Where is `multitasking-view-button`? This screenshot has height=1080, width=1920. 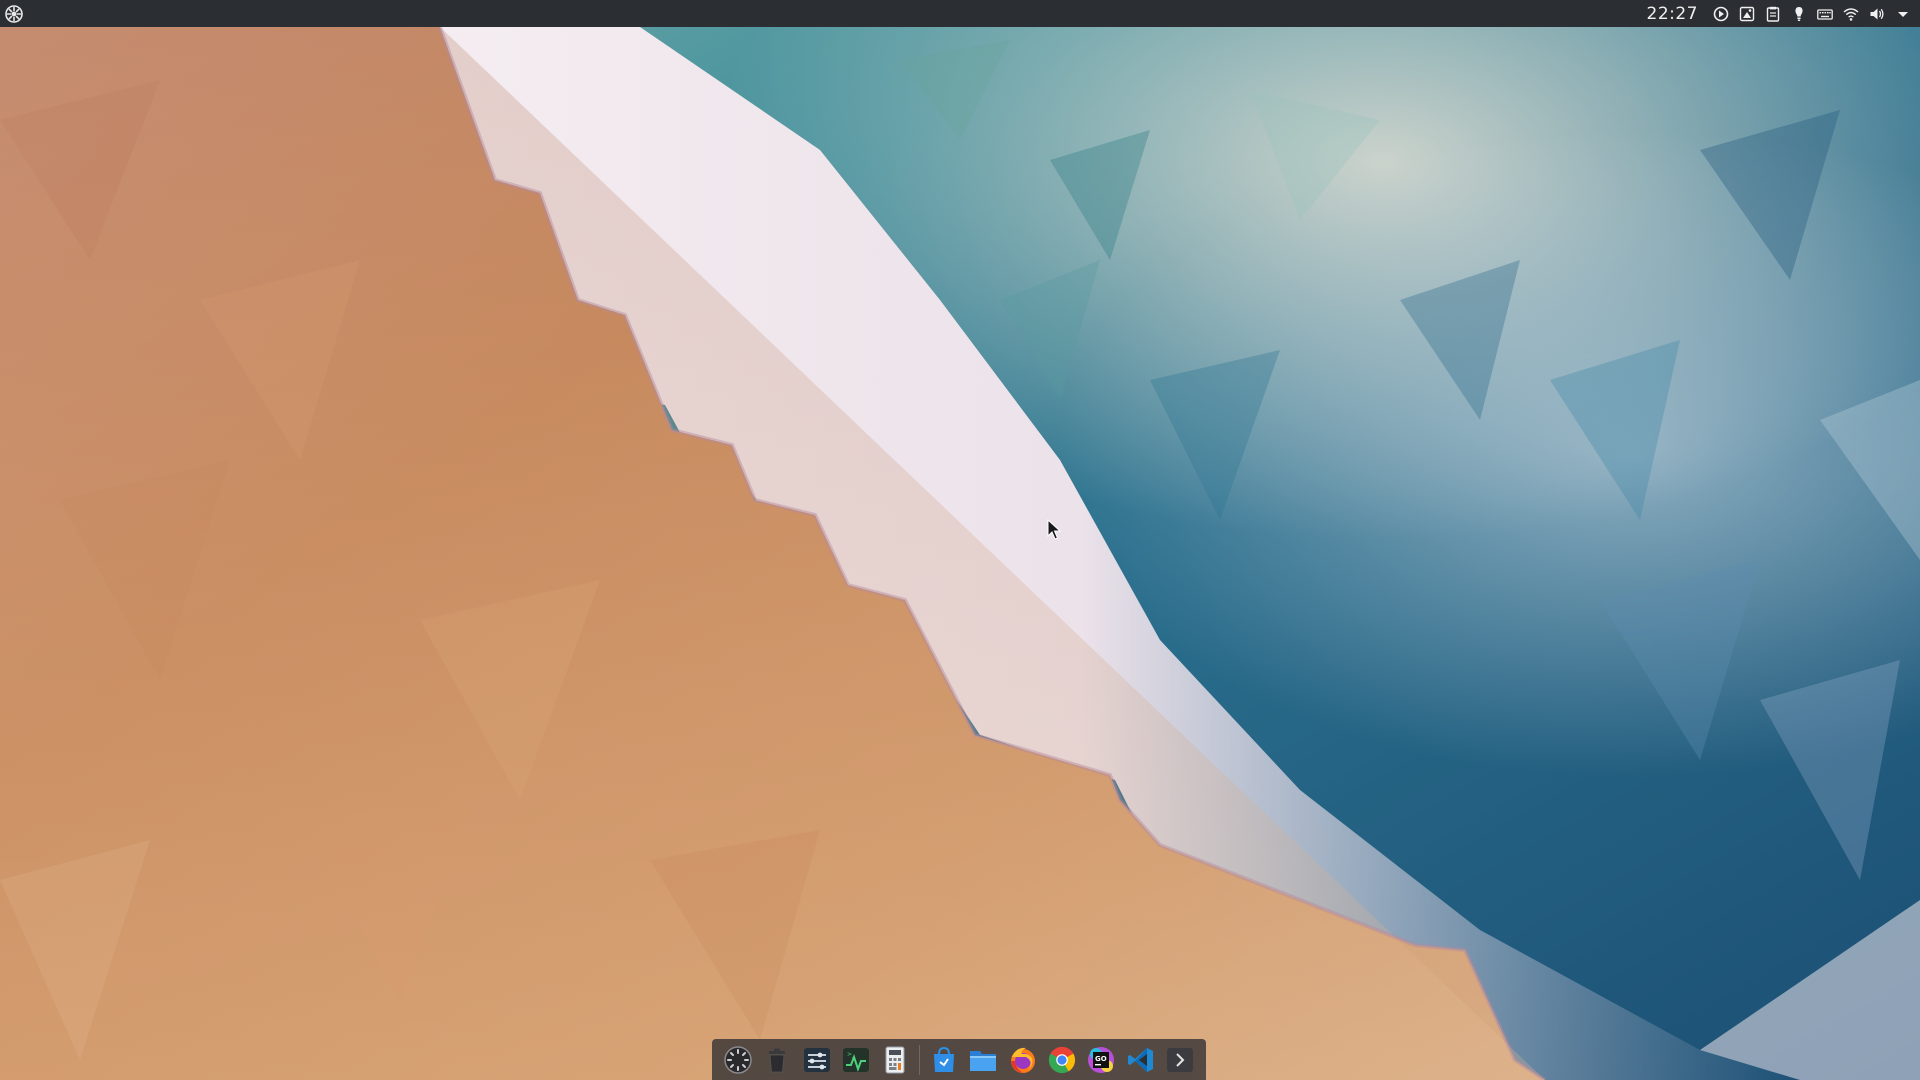
multitasking-view-button is located at coordinates (737, 1060).